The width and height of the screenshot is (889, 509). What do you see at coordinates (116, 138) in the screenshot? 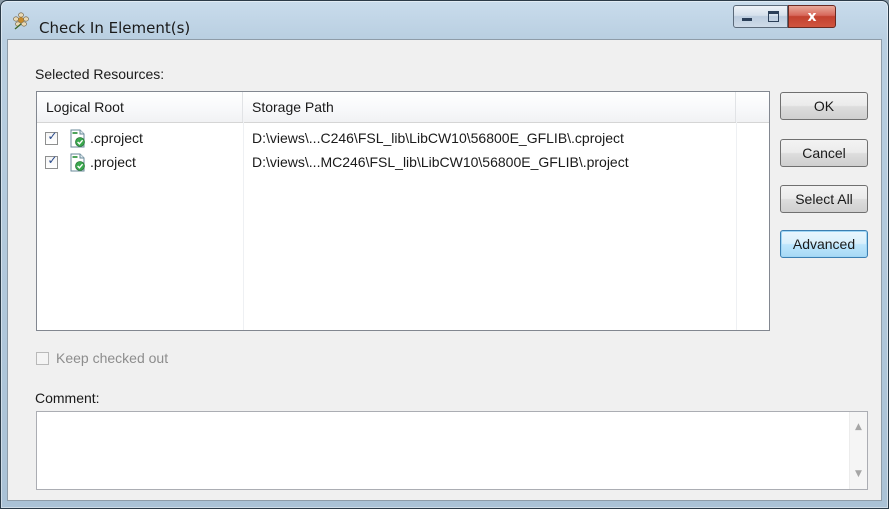
I see `row-logical-root: .cproject` at bounding box center [116, 138].